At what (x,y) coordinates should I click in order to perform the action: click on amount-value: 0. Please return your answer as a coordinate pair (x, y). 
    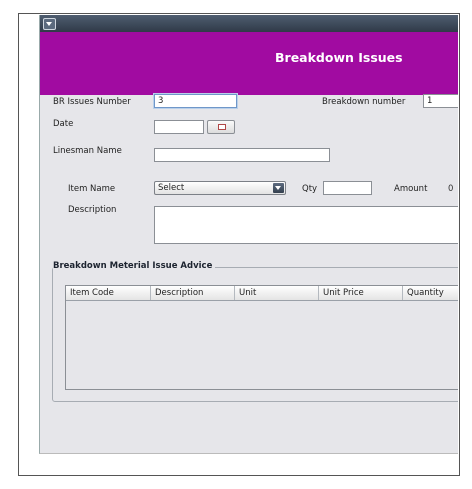
    Looking at the image, I should click on (451, 189).